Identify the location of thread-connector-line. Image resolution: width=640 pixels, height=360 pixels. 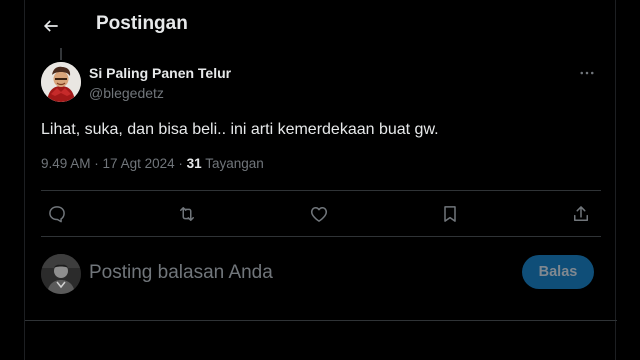
(61, 54).